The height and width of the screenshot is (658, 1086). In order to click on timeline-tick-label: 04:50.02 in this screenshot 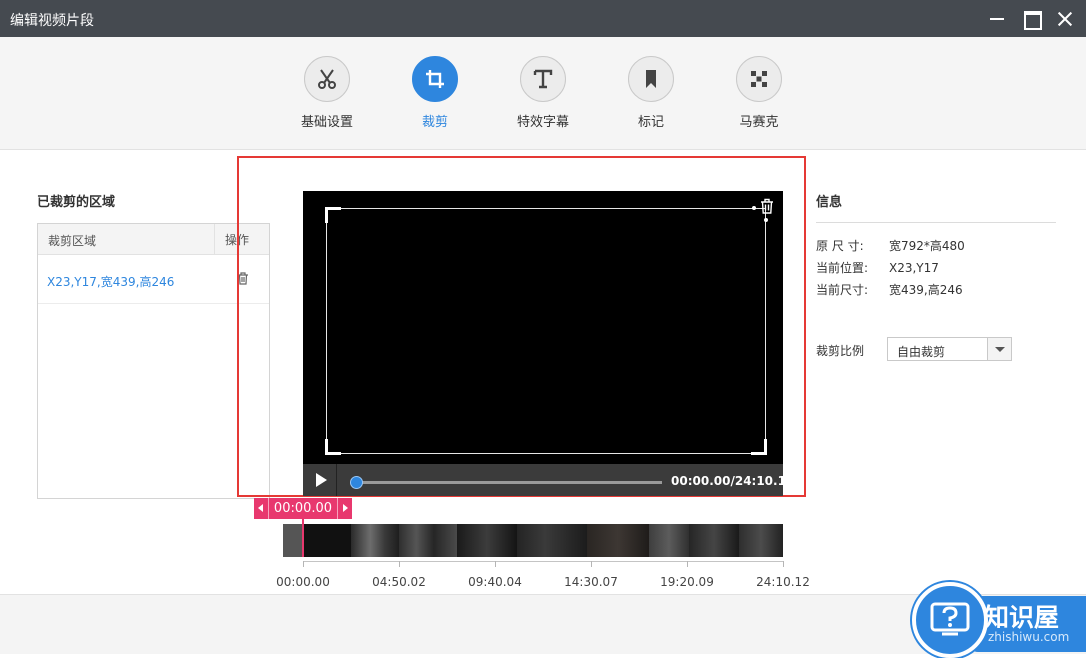, I will do `click(399, 582)`.